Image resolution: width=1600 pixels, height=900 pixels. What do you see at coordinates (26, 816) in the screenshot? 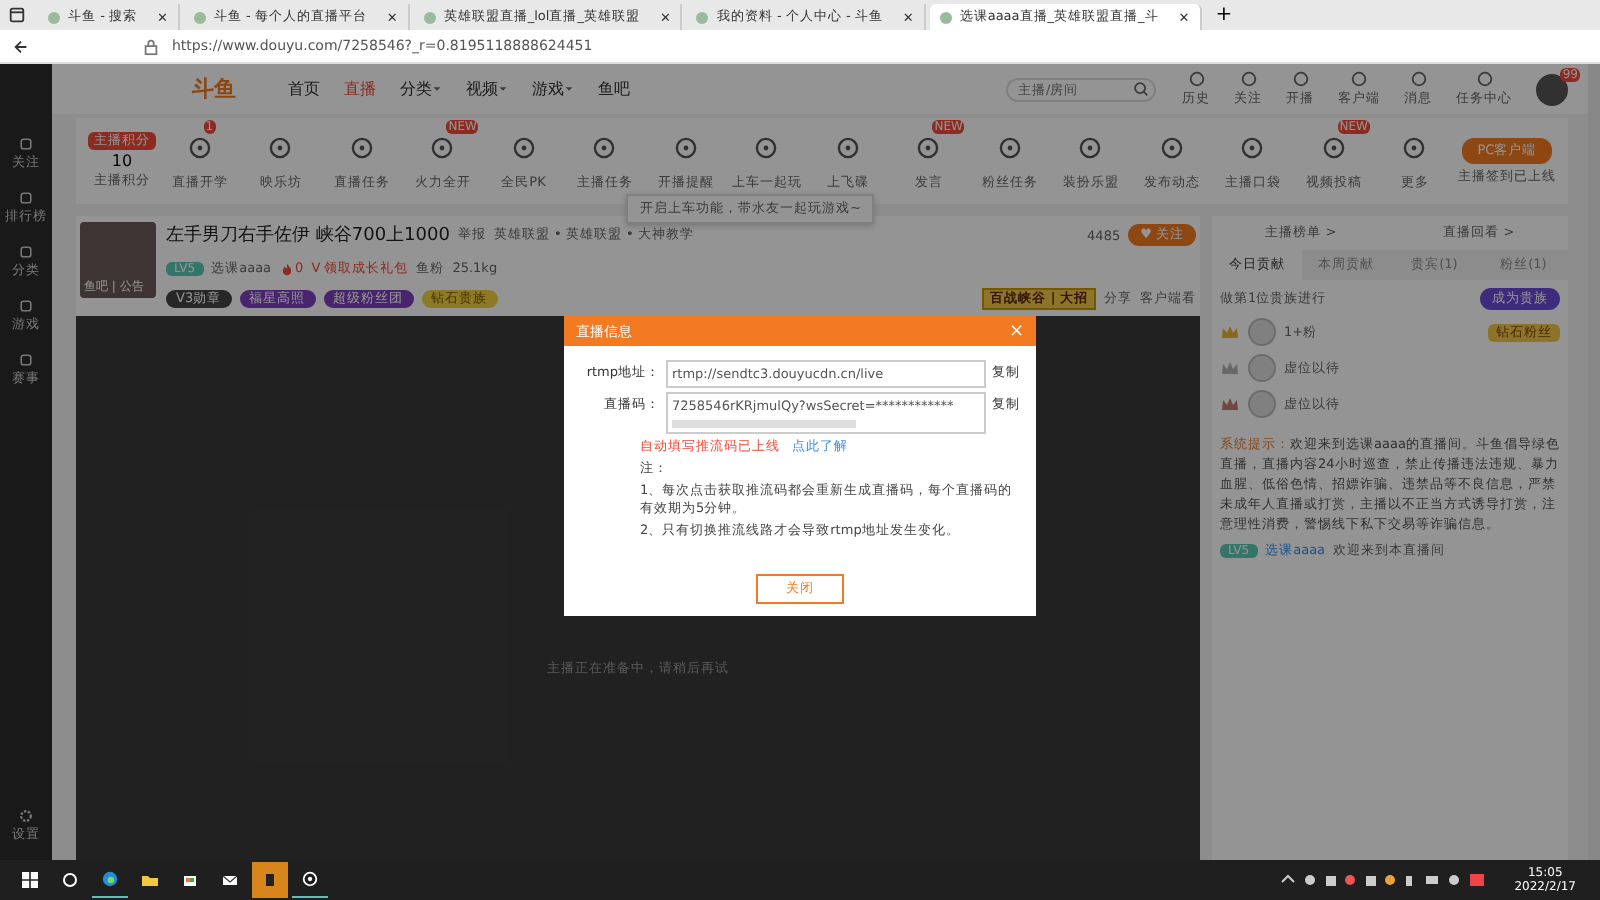
I see `settings-icon` at bounding box center [26, 816].